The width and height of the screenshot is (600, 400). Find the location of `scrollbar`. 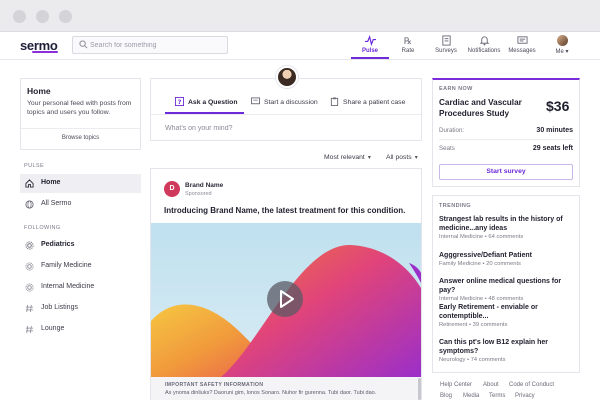

scrollbar is located at coordinates (419, 389).